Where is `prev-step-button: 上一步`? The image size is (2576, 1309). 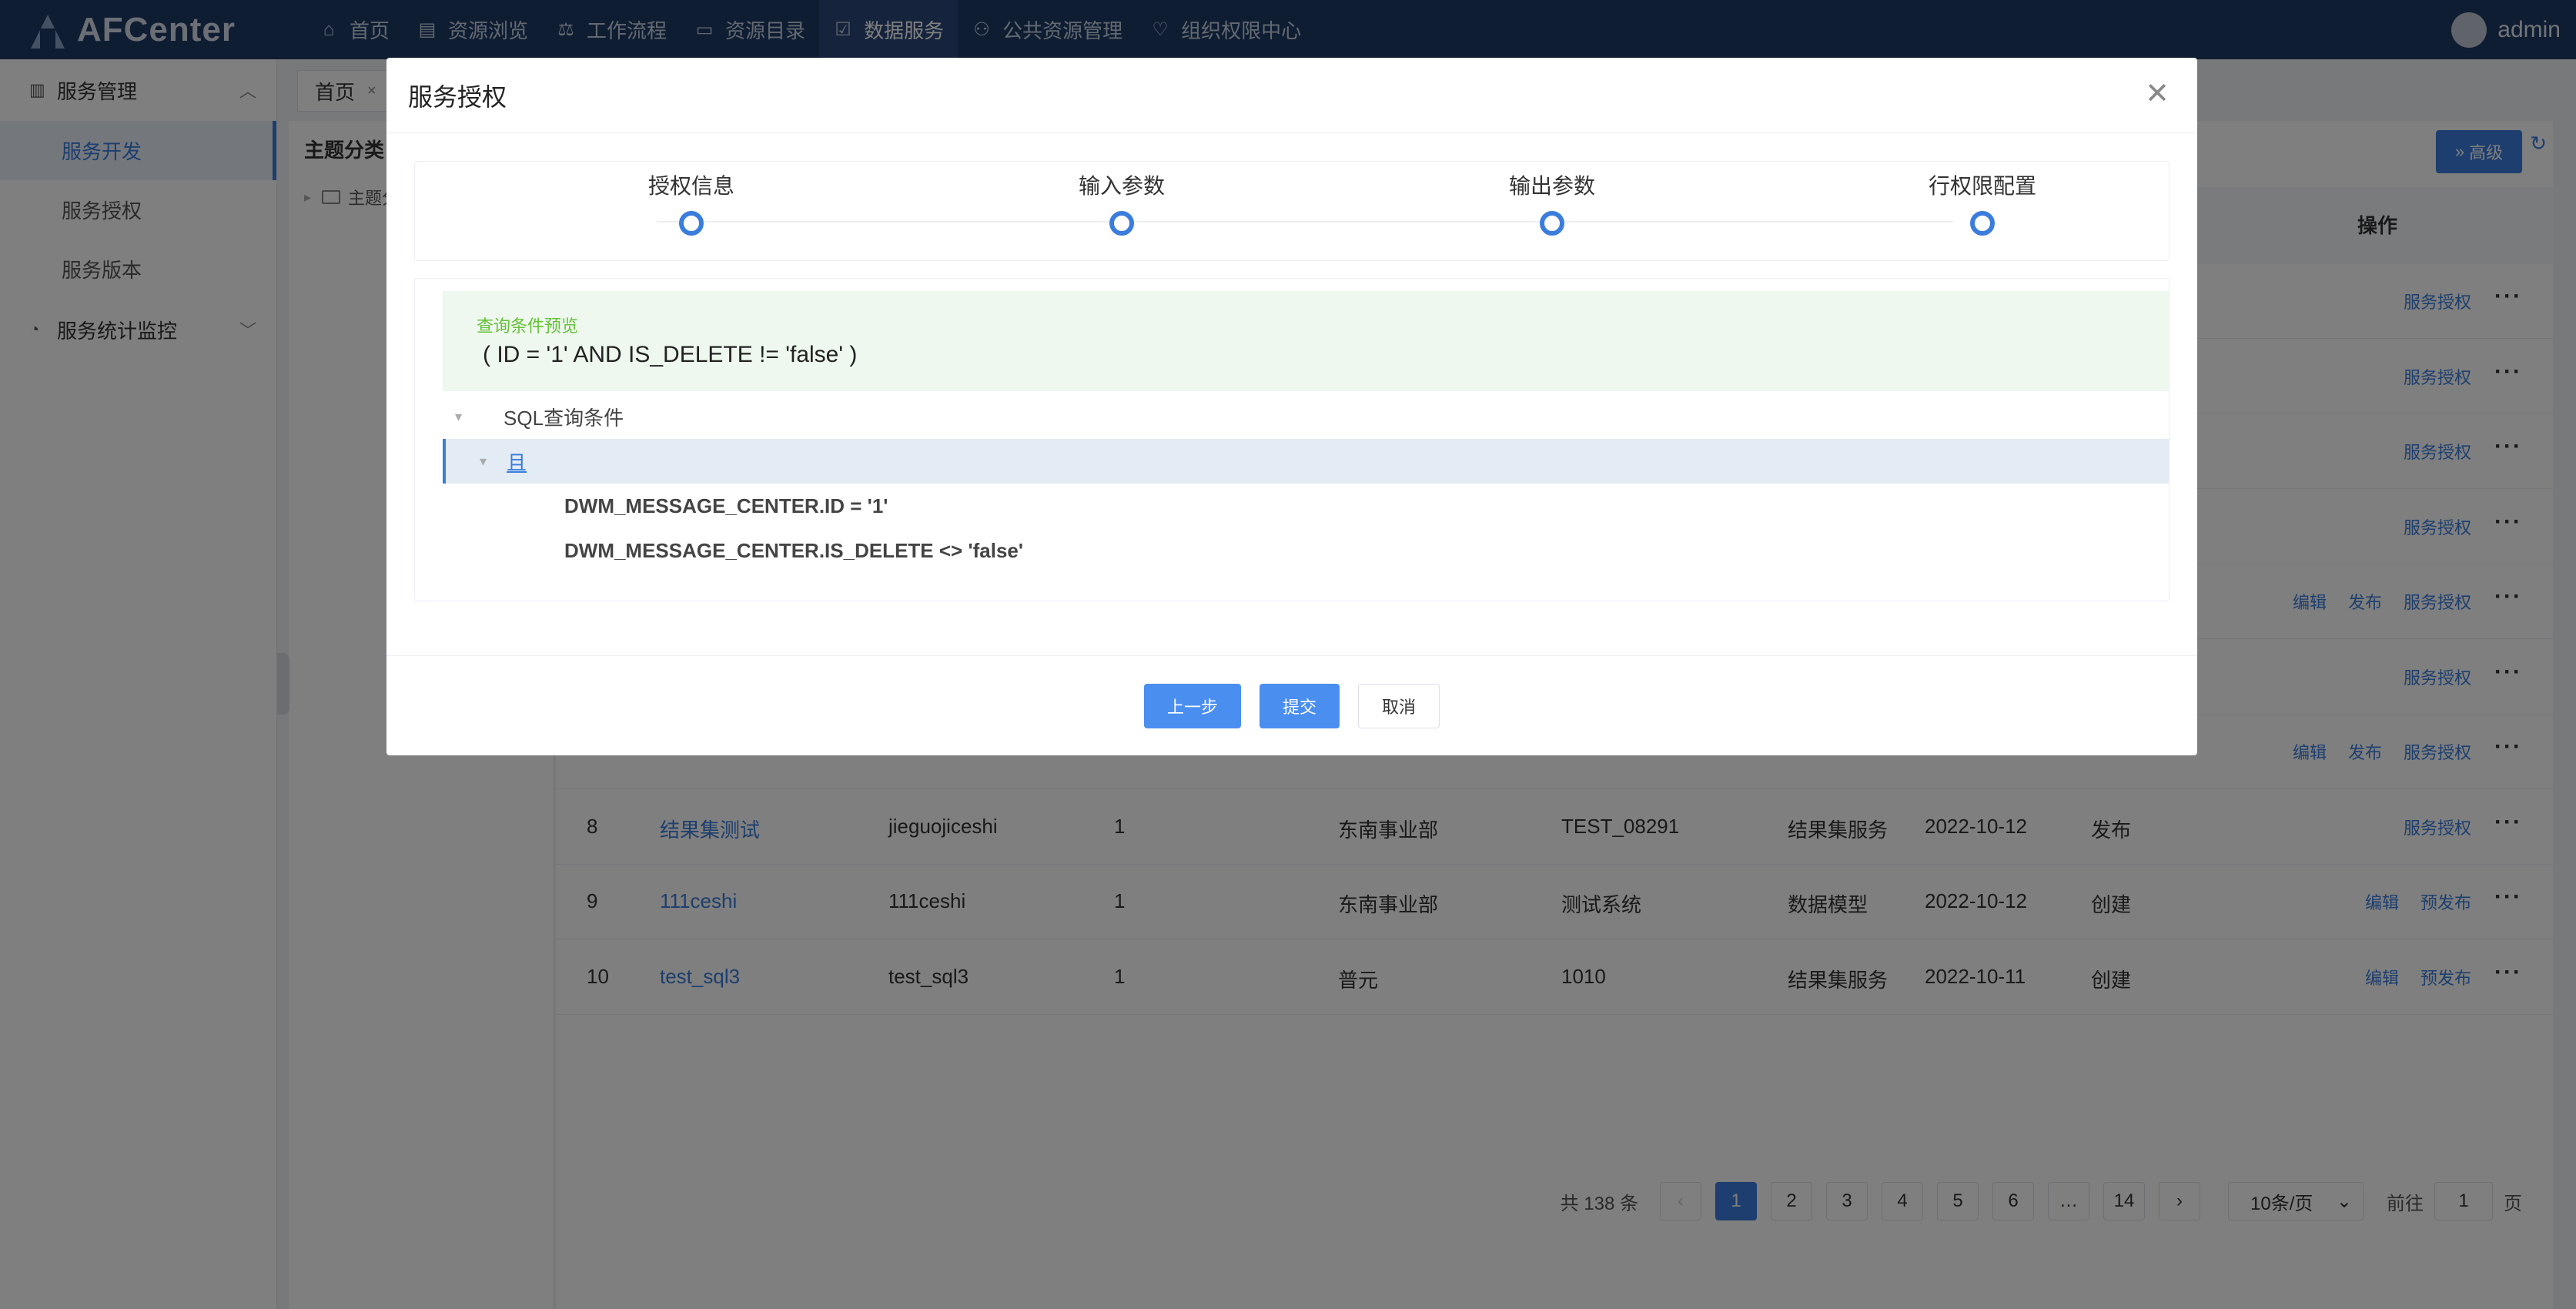
prev-step-button: 上一步 is located at coordinates (1192, 705).